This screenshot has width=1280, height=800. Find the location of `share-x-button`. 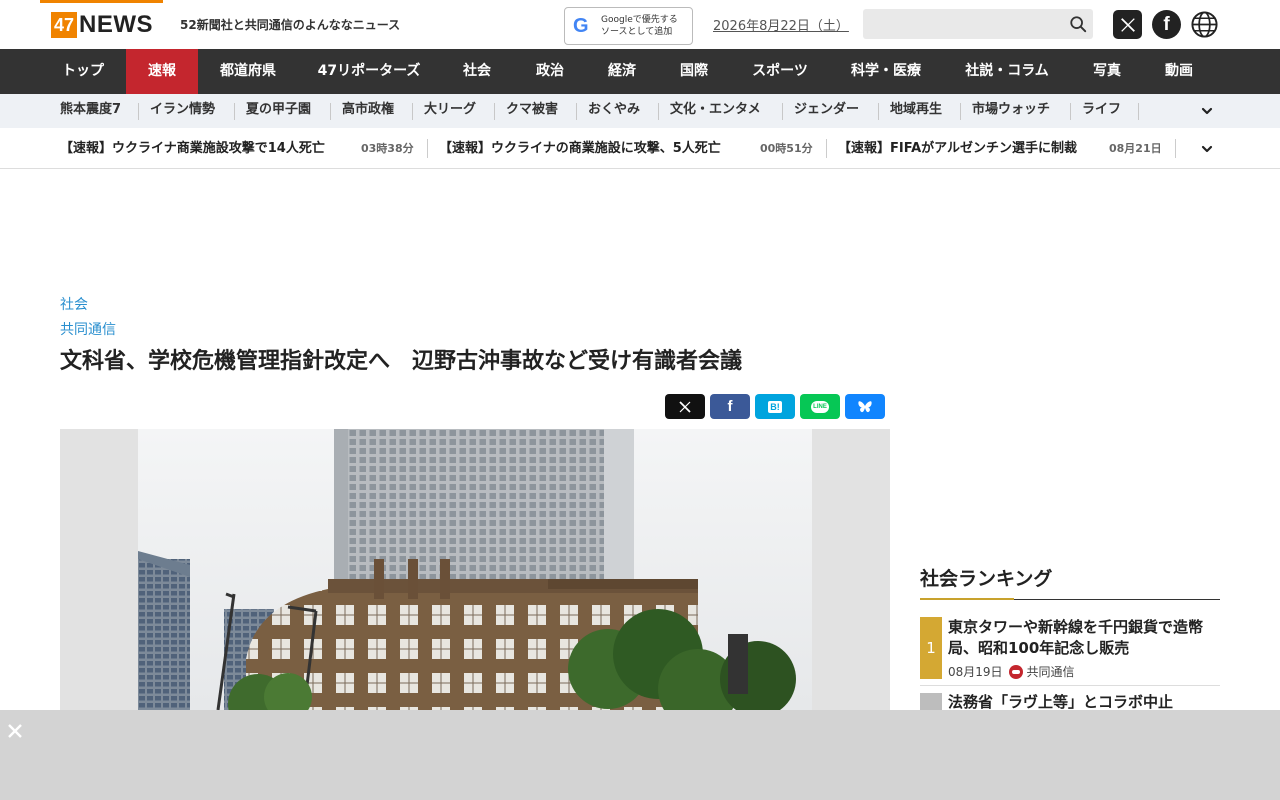

share-x-button is located at coordinates (685, 406).